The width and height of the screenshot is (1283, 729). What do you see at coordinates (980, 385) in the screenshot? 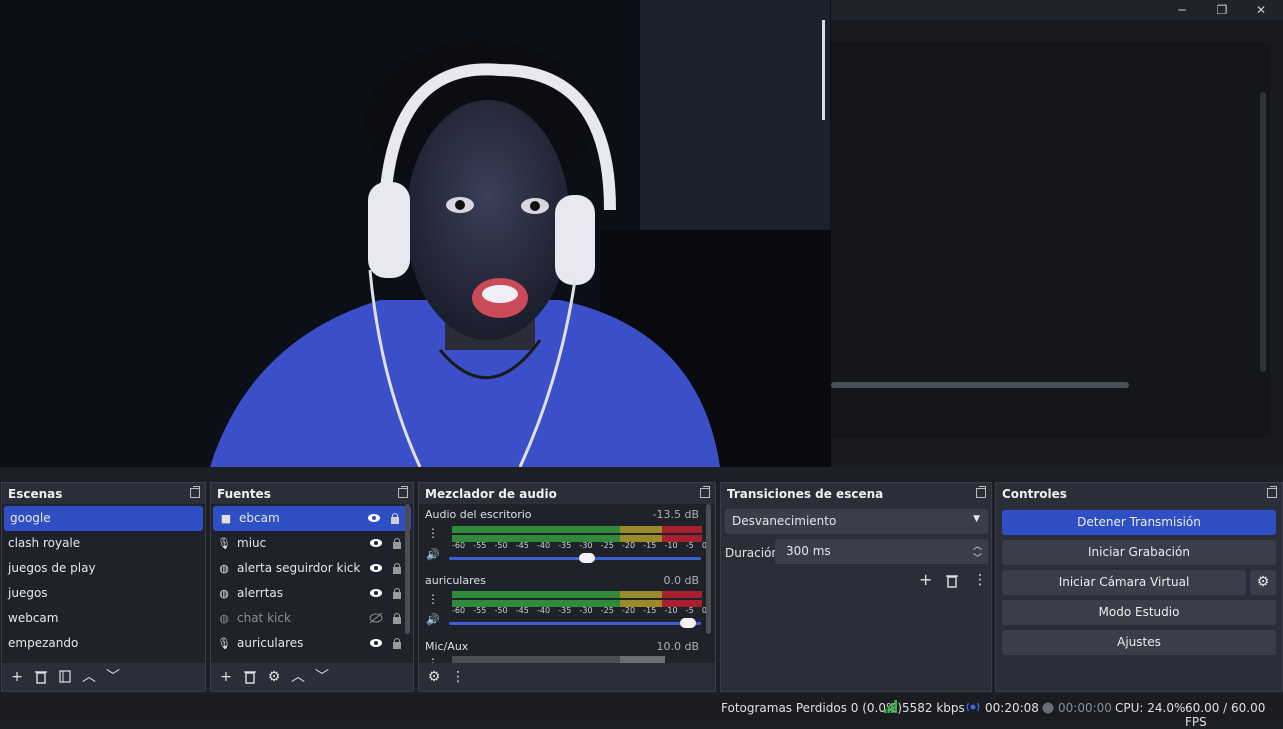
I see `horizontal-scrollbar` at bounding box center [980, 385].